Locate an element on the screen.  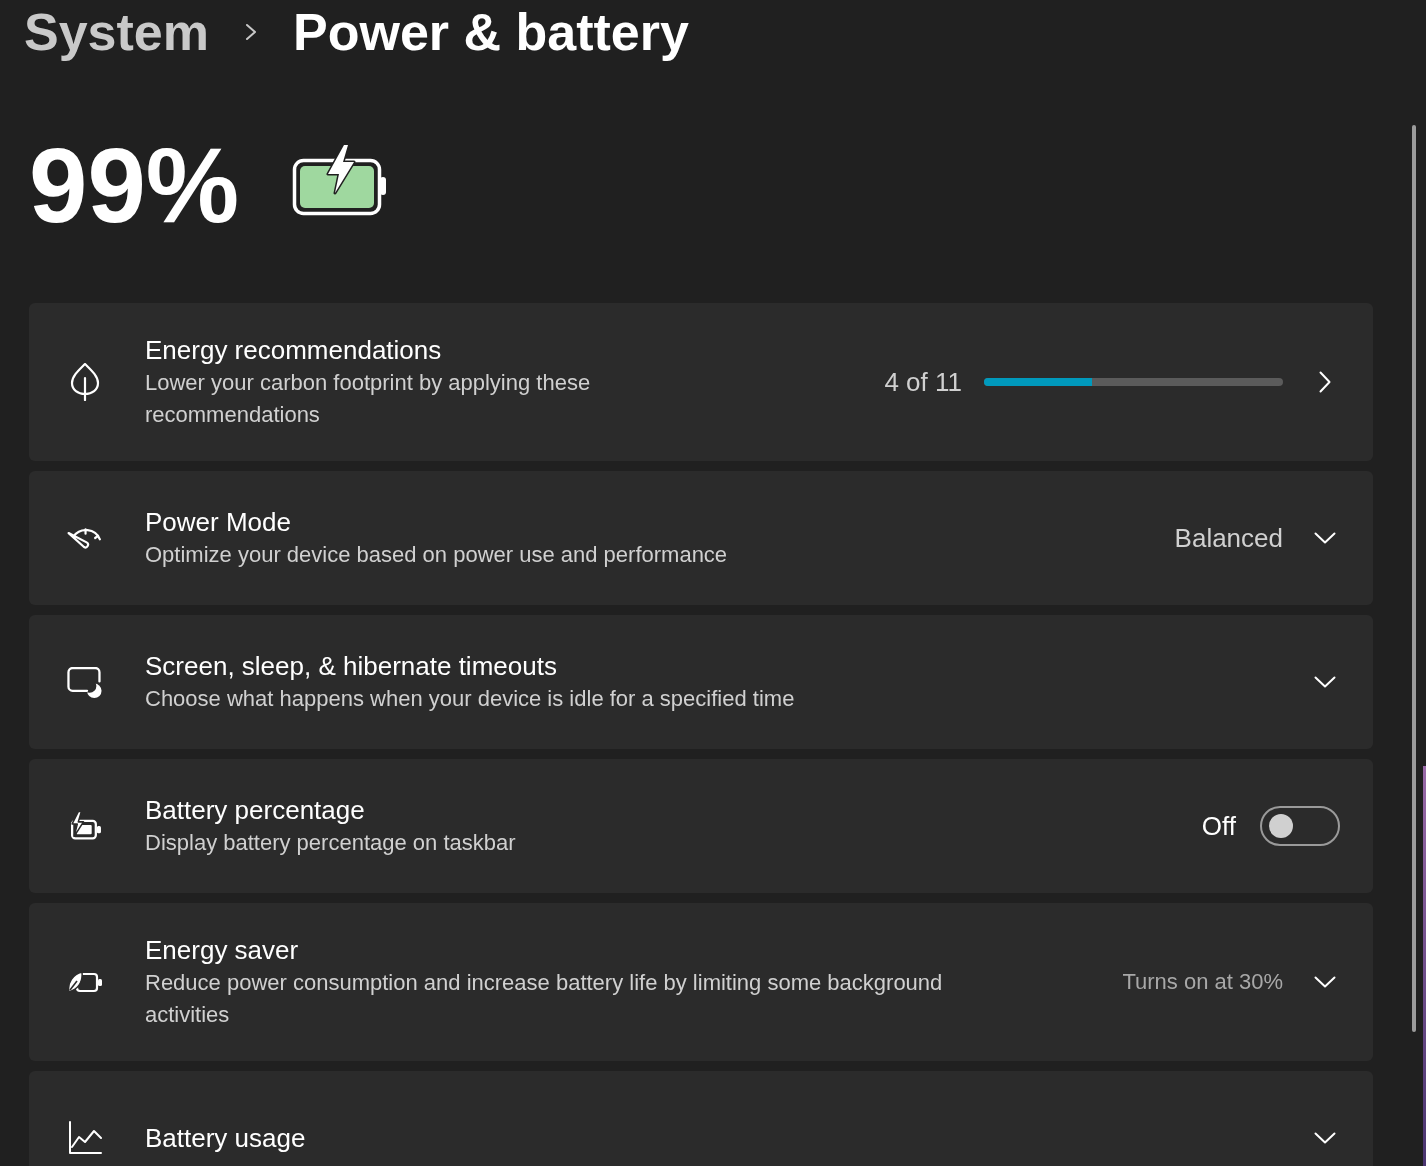
setting-card: Battery percentage Display battery percentage on taskbar Off is located at coordinates (701, 826).